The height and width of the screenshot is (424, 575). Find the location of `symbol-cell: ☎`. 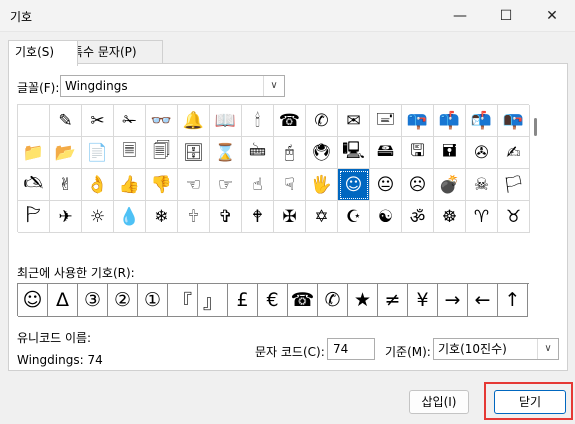

symbol-cell: ☎ is located at coordinates (290, 121).